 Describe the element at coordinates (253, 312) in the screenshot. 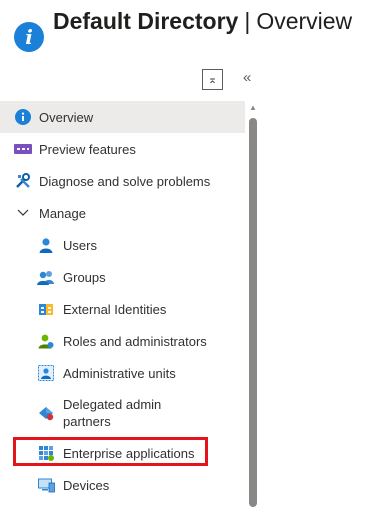

I see `scrollbar-thumb` at that location.